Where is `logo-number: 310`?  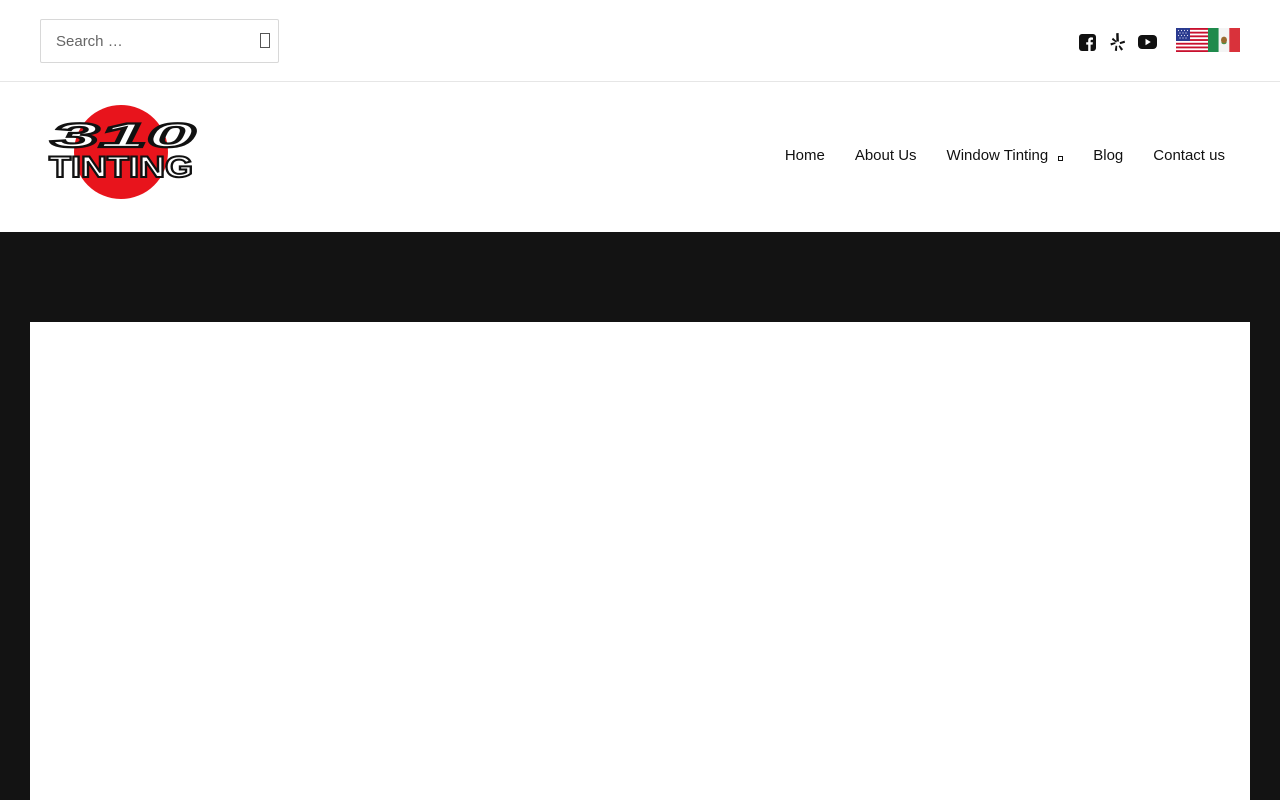
logo-number: 310 is located at coordinates (123, 136).